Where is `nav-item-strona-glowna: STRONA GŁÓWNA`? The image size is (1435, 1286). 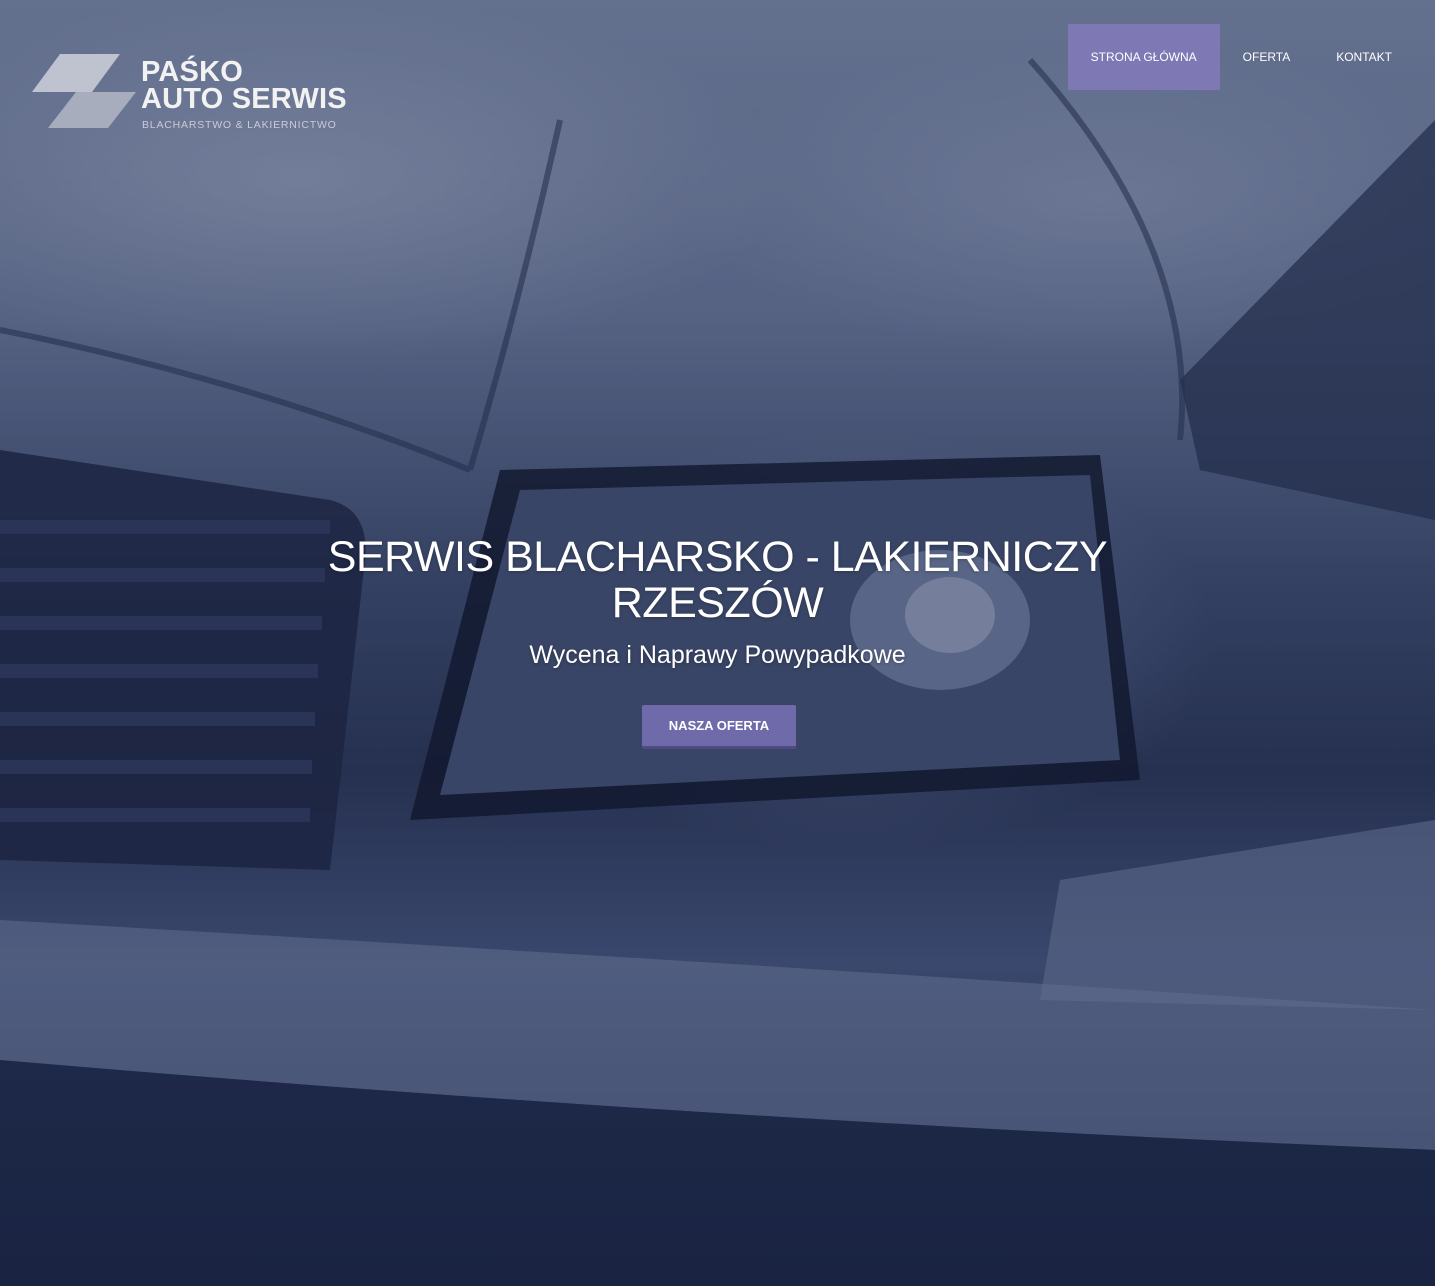 nav-item-strona-glowna: STRONA GŁÓWNA is located at coordinates (1143, 57).